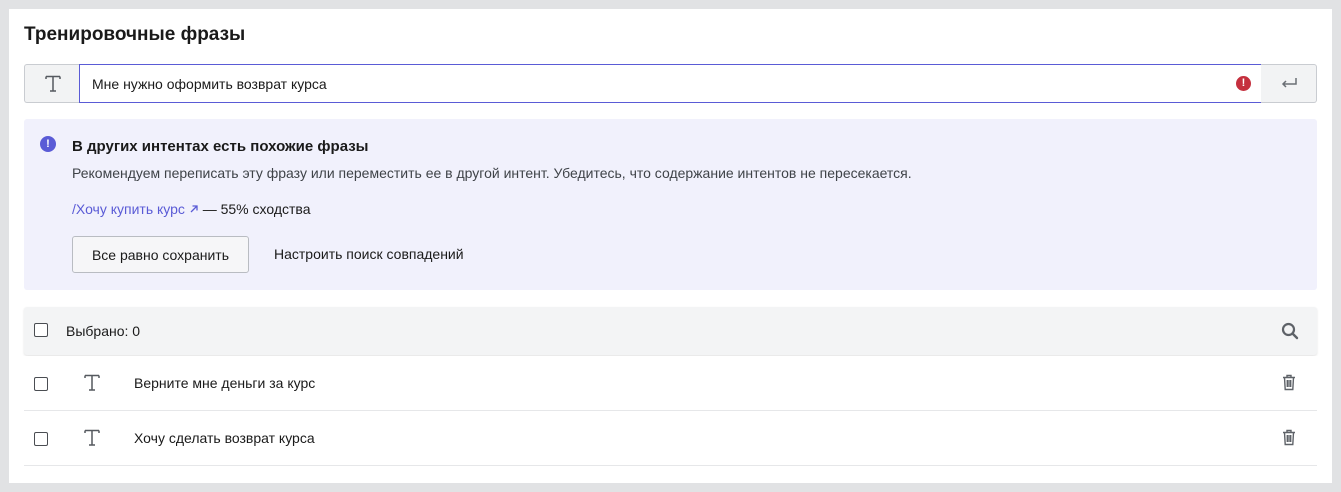  I want to click on phrase-text: Хочу сделать возврат курса, so click(224, 438).